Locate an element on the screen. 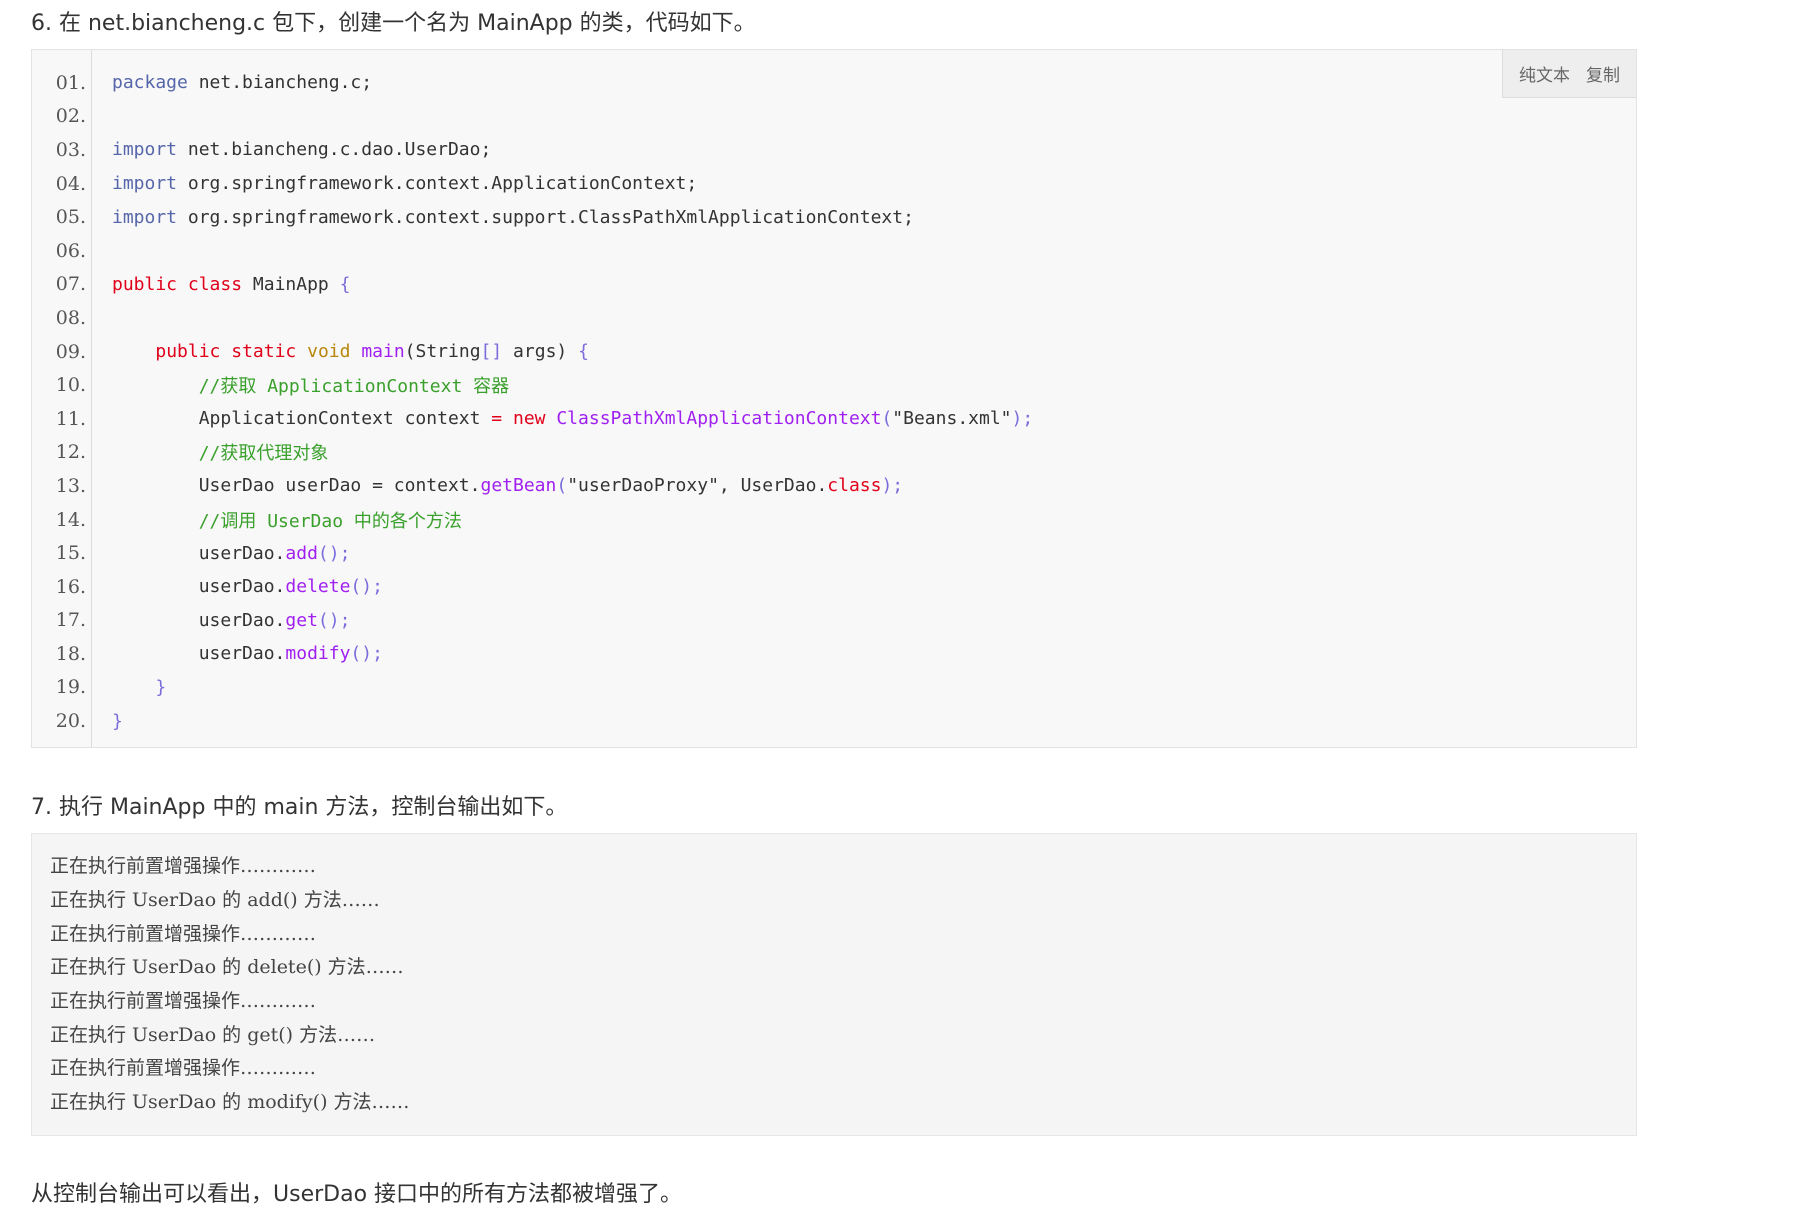  code-token: (String is located at coordinates (442, 352).